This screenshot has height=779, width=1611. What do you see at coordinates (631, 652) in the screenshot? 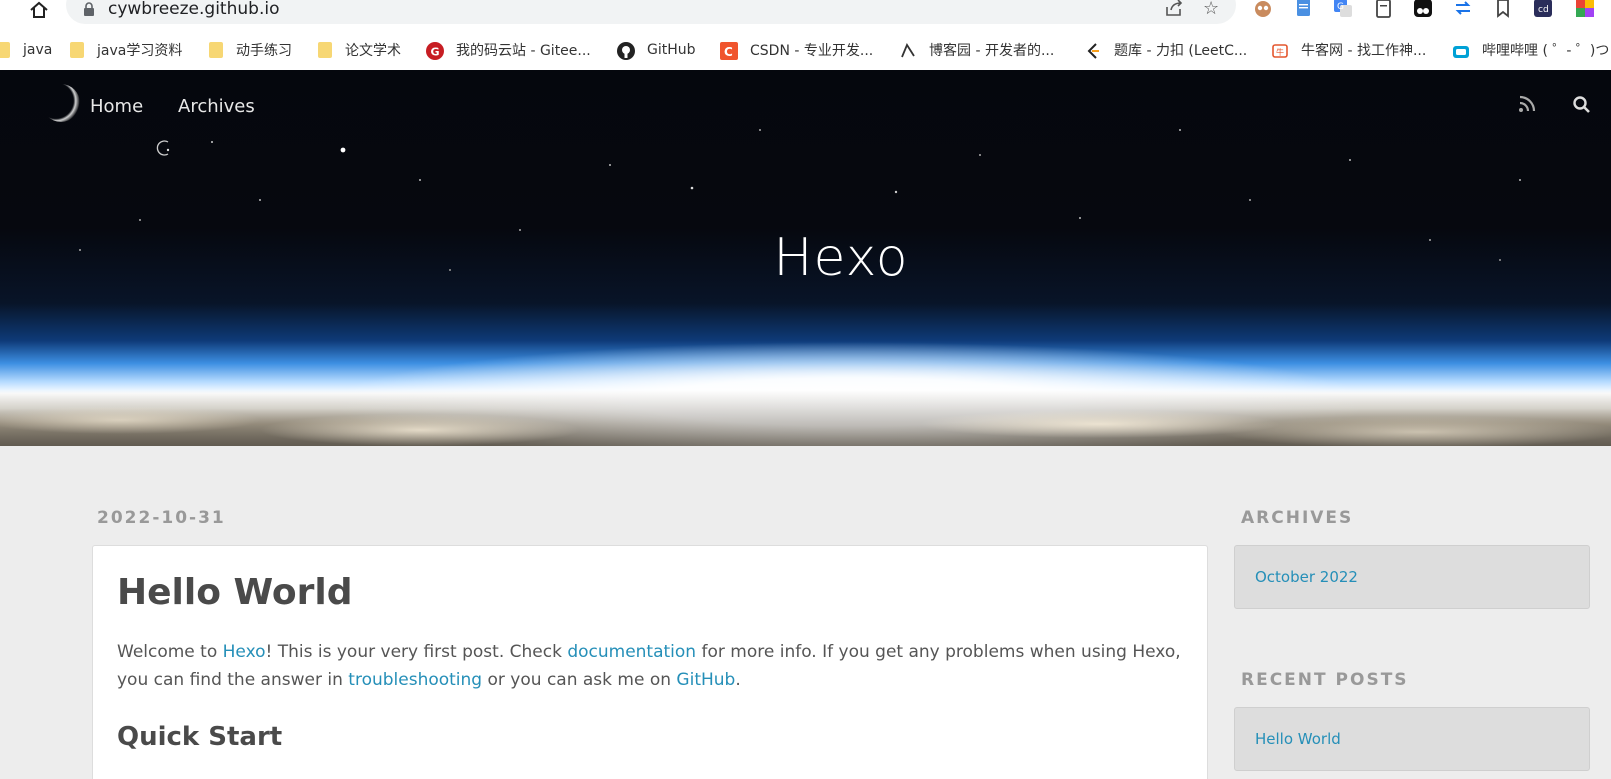
I see `documentation-link: documentation` at bounding box center [631, 652].